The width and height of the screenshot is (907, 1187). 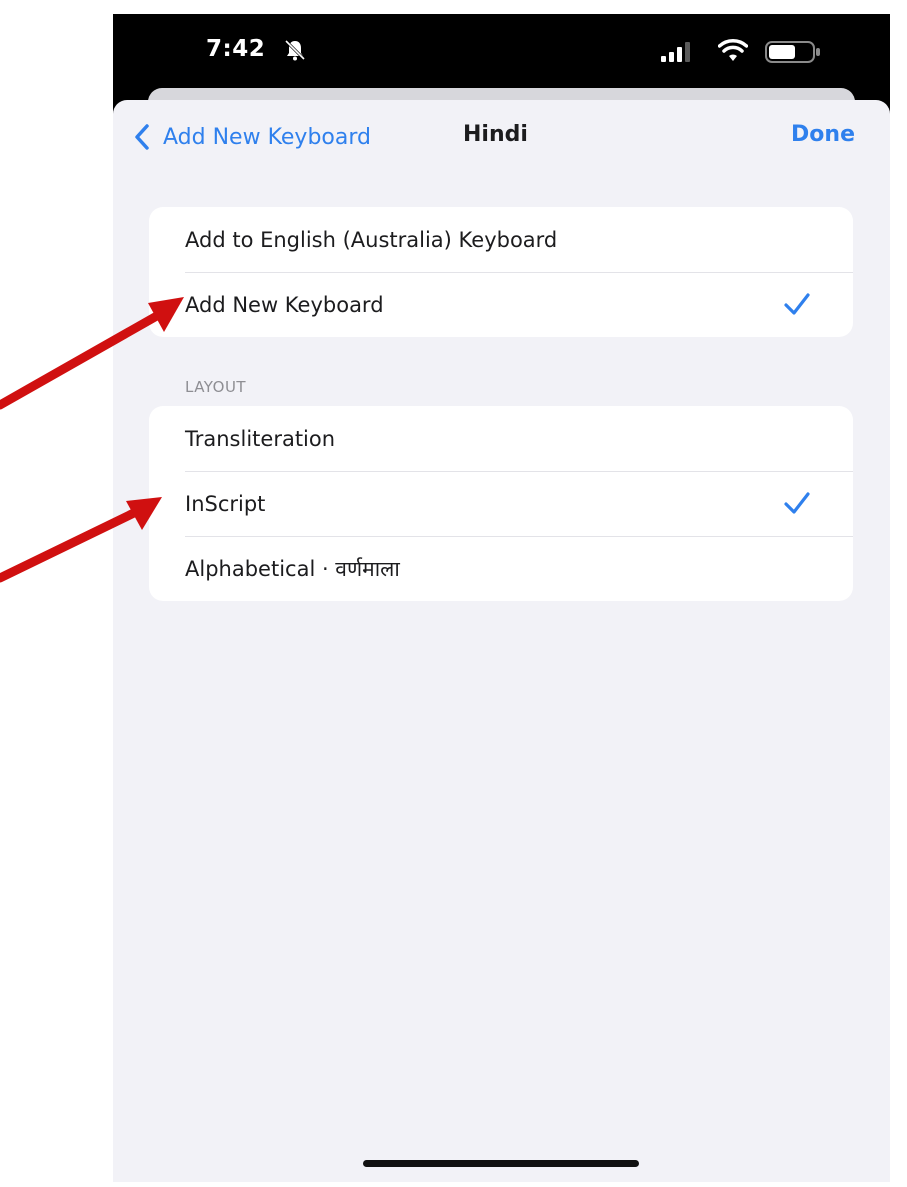 I want to click on signal-icon, so click(x=675, y=52).